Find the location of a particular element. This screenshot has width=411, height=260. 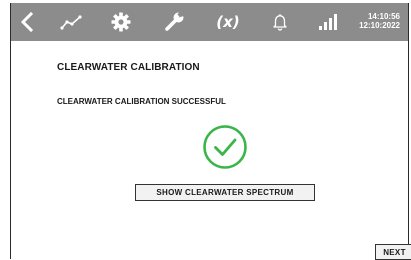

service-button is located at coordinates (174, 22).